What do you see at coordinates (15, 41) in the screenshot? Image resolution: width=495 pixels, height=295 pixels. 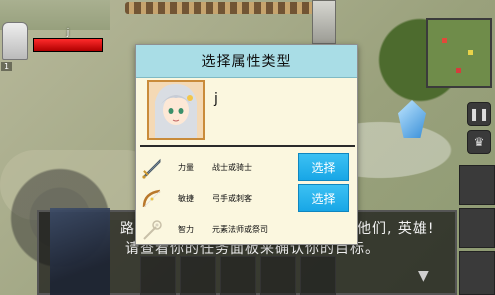 I see `player-avatar` at bounding box center [15, 41].